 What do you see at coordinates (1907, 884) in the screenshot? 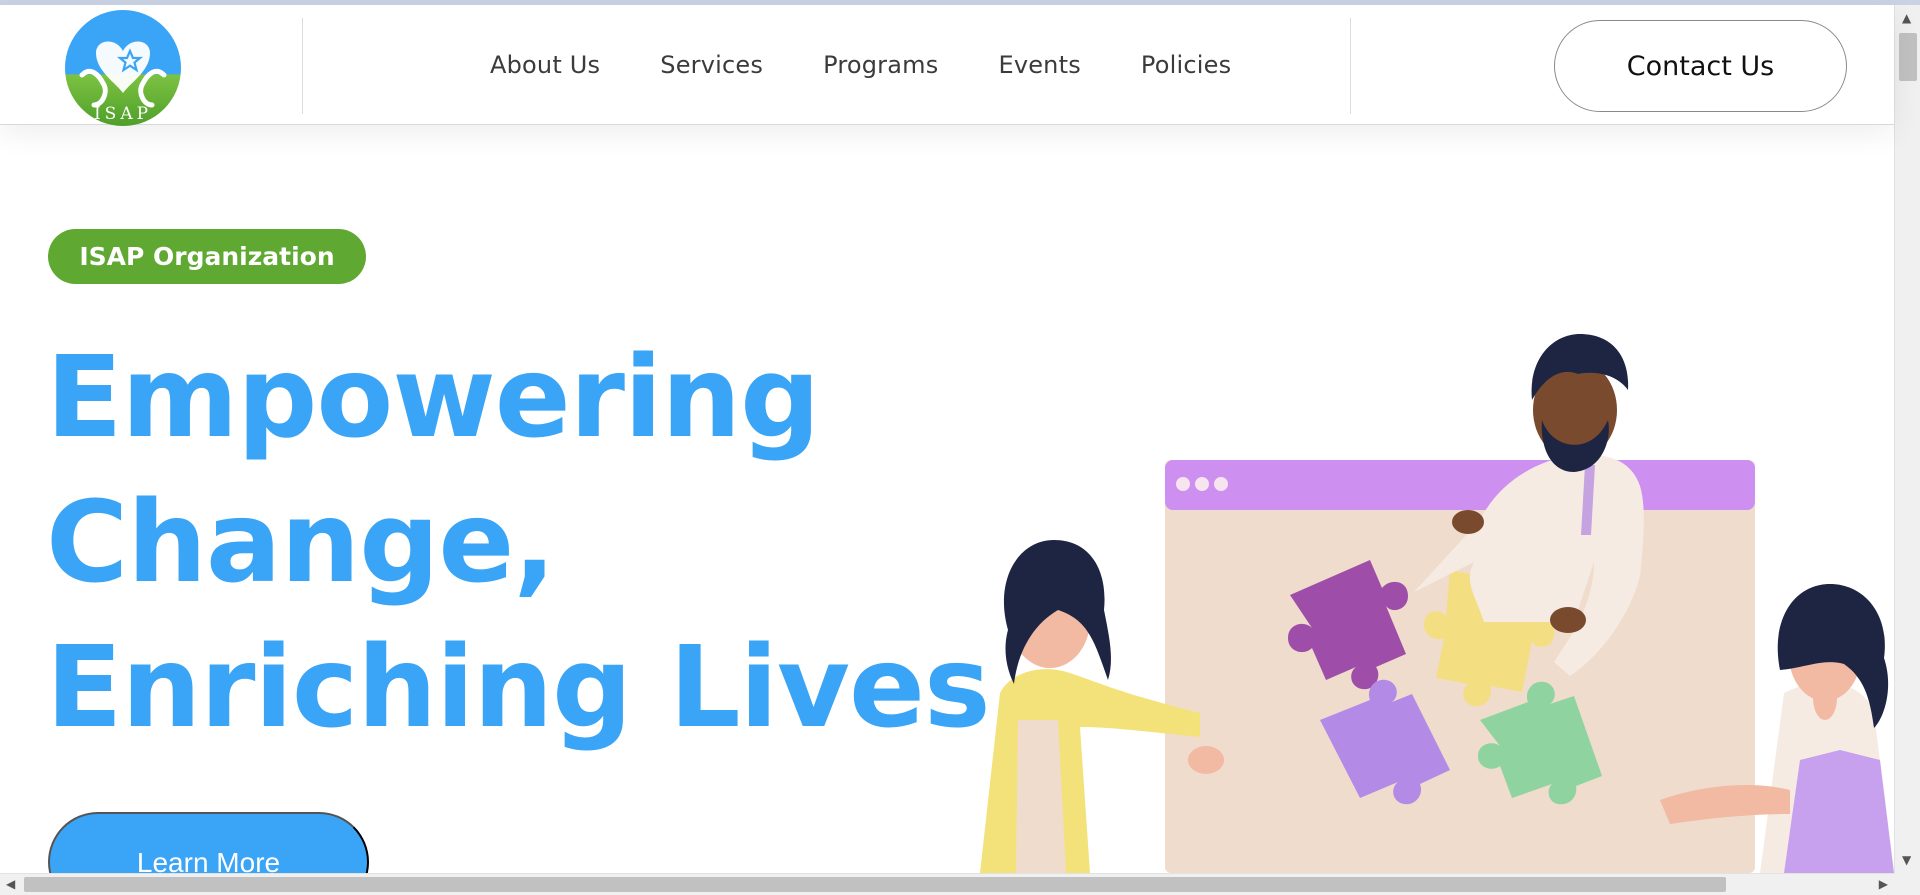
I see `scrollbar-corner` at bounding box center [1907, 884].